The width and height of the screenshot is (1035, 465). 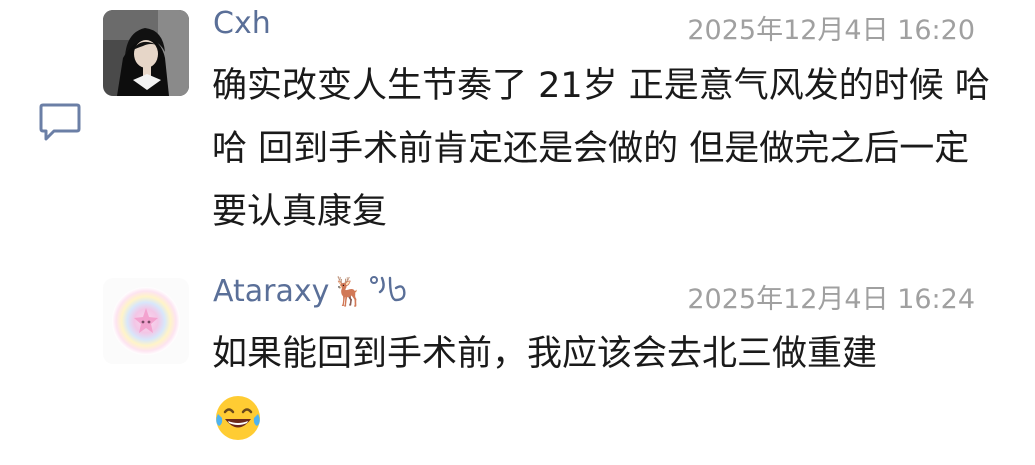 I want to click on username-text: Cxh, so click(x=242, y=23).